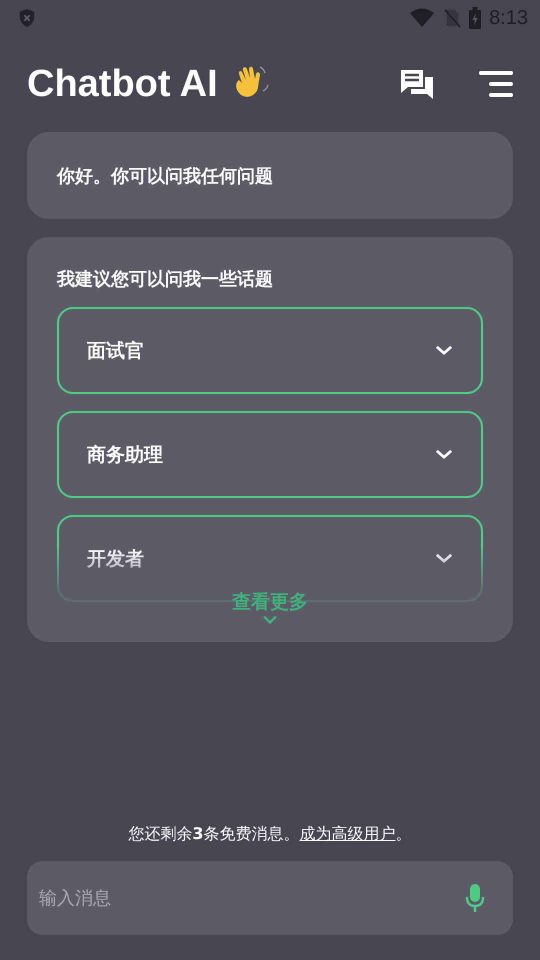 The width and height of the screenshot is (540, 960). What do you see at coordinates (270, 898) in the screenshot?
I see `message-input: 输入消息` at bounding box center [270, 898].